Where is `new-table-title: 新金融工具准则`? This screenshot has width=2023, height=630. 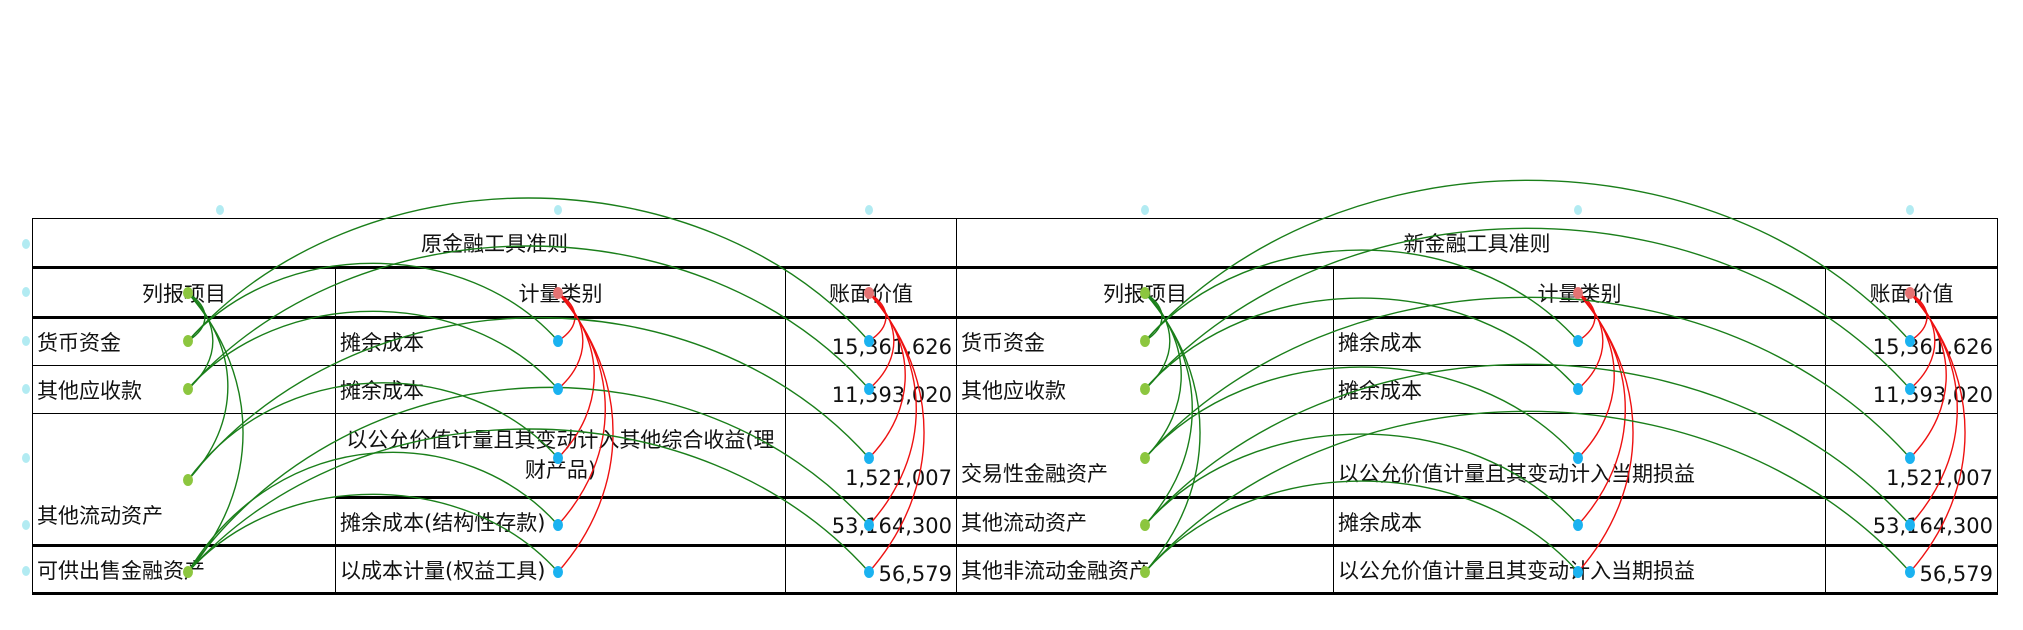 new-table-title: 新金融工具准则 is located at coordinates (1477, 243).